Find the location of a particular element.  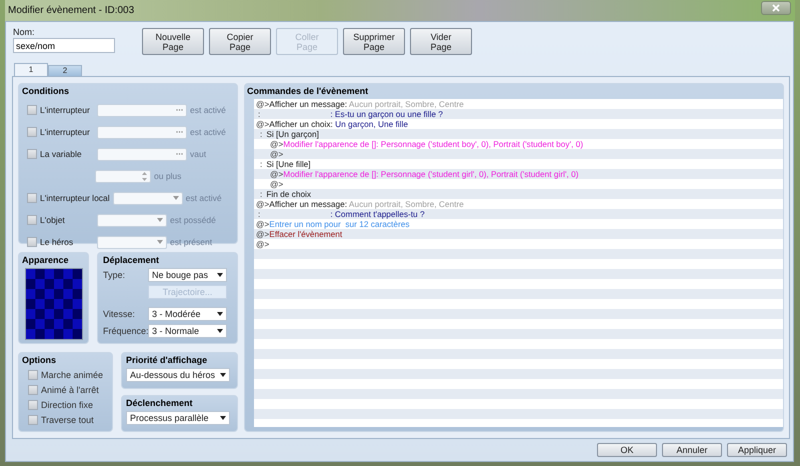

group-title: Commandes de l'évènement is located at coordinates (308, 91).